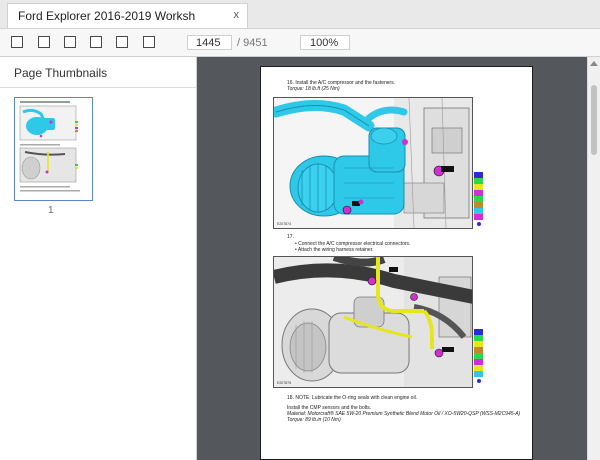 Image resolution: width=600 pixels, height=460 pixels. Describe the element at coordinates (314, 420) in the screenshot. I see `step18-torque: Torque: 89 lb.in (10 Nm)` at that location.